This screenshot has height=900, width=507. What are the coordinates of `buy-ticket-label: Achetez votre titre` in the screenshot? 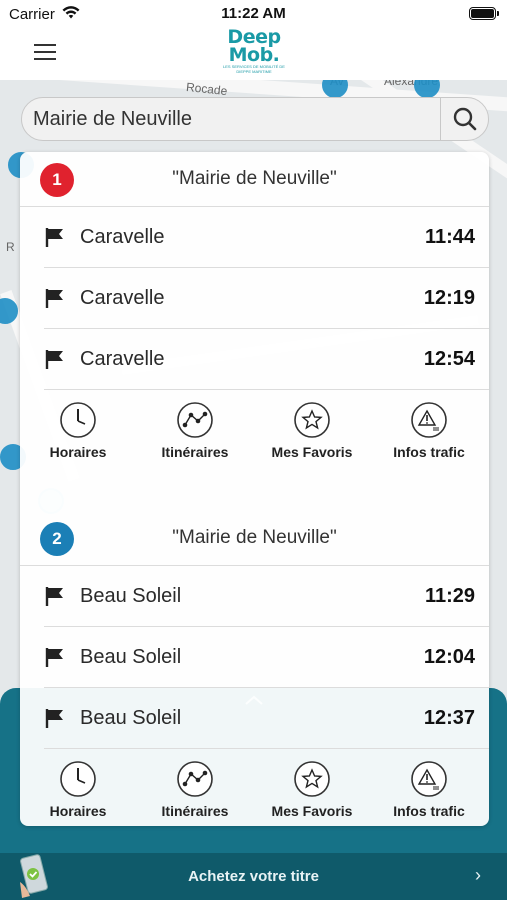 It's located at (253, 876).